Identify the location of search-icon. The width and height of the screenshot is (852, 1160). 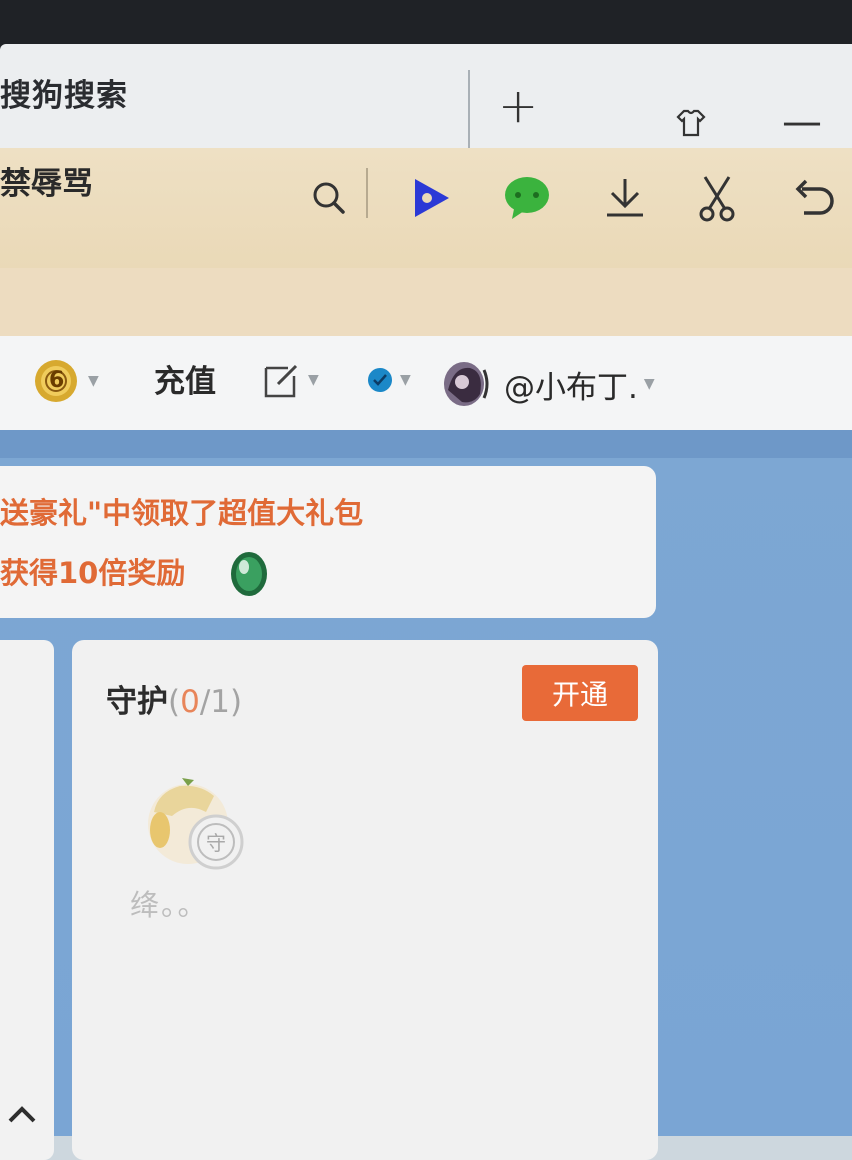
(329, 198).